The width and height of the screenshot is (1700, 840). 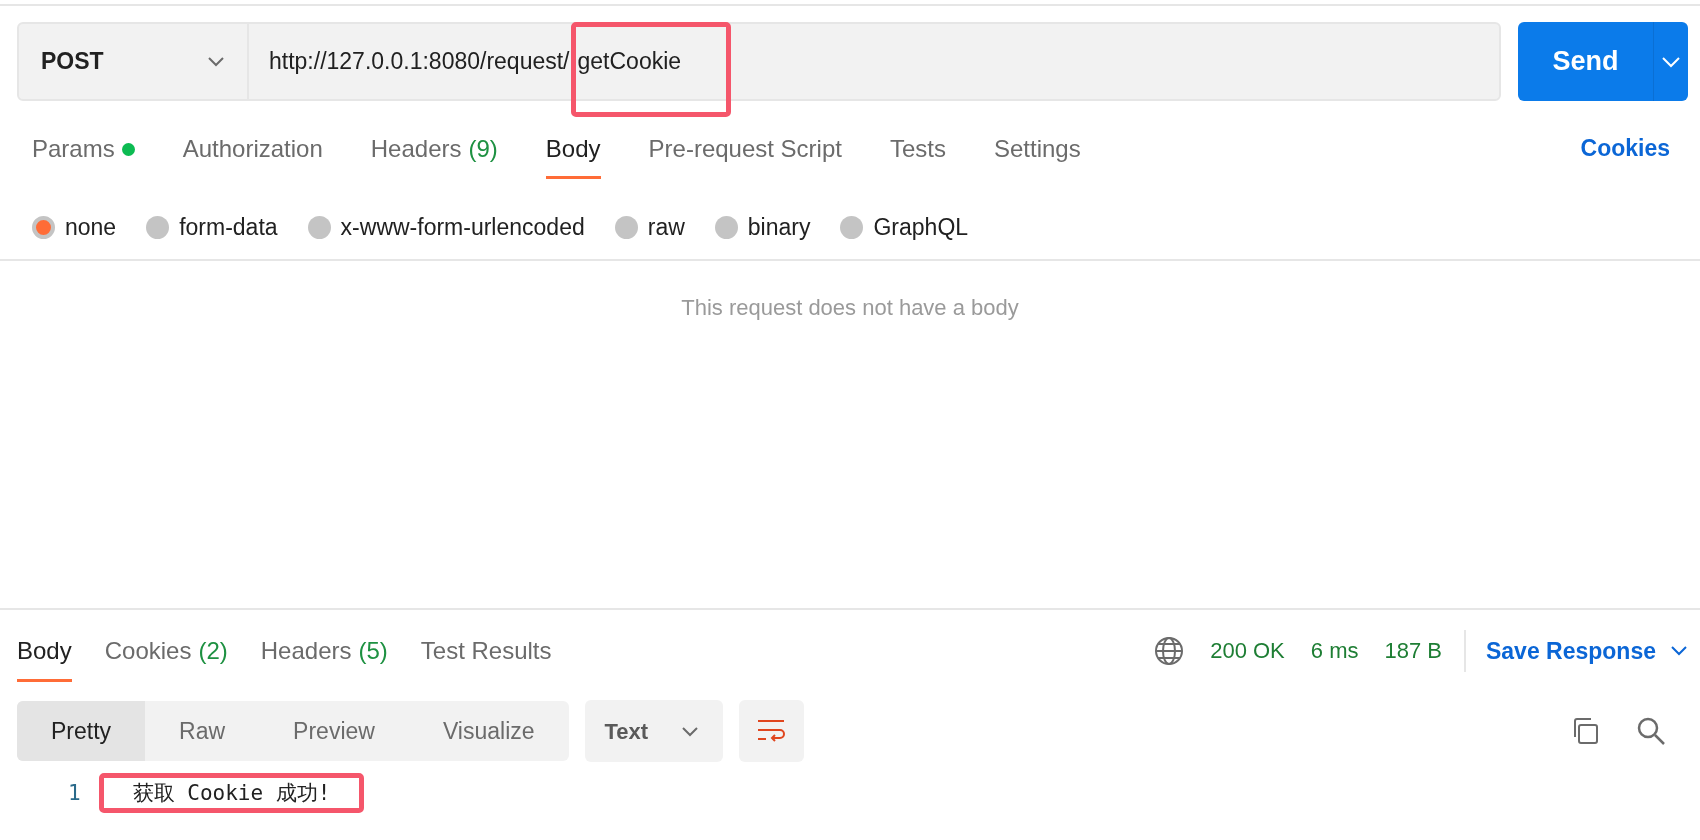 I want to click on body-type-radio: raw, so click(x=649, y=227).